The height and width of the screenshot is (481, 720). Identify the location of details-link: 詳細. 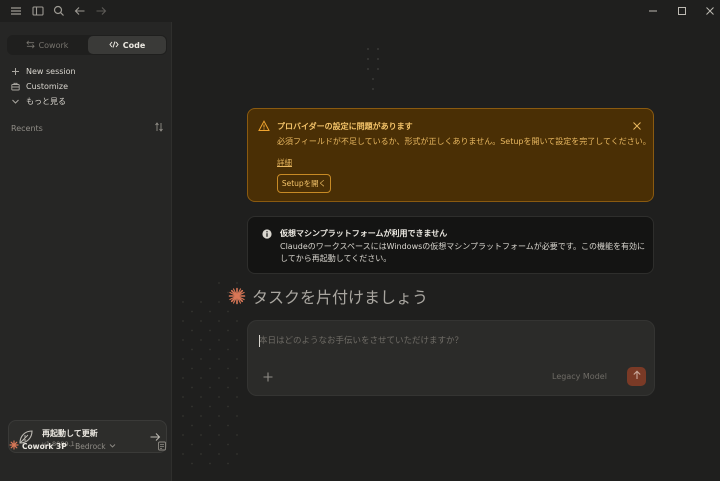
(284, 162).